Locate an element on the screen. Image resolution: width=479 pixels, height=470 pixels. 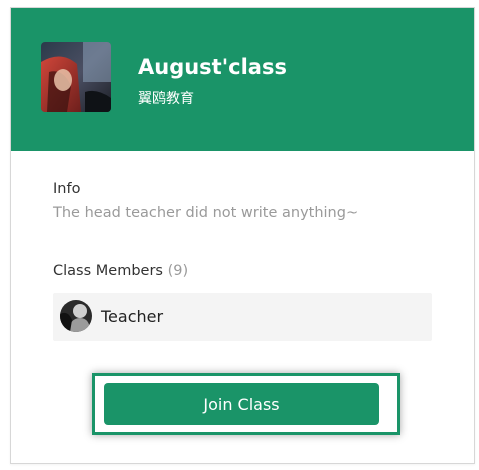
member-avatar is located at coordinates (76, 316).